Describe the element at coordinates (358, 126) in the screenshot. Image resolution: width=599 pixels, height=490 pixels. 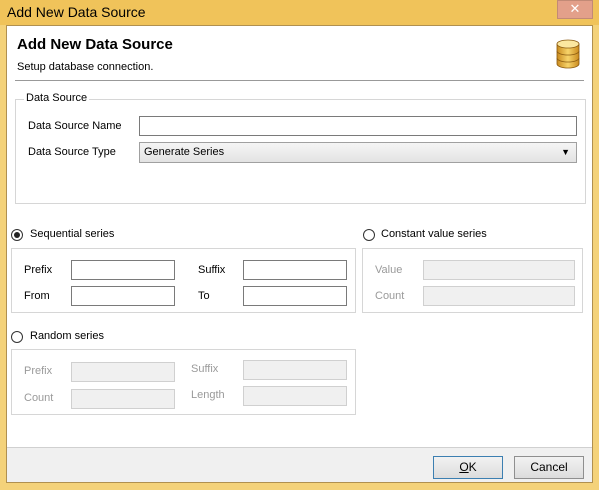
I see `data-source-name-input` at that location.